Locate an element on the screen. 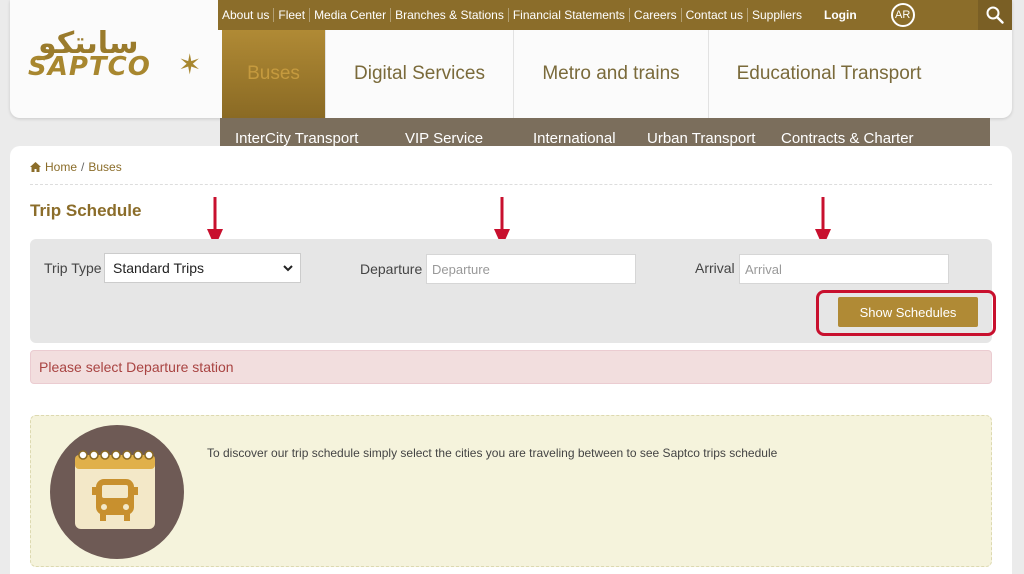  search-button is located at coordinates (995, 15).